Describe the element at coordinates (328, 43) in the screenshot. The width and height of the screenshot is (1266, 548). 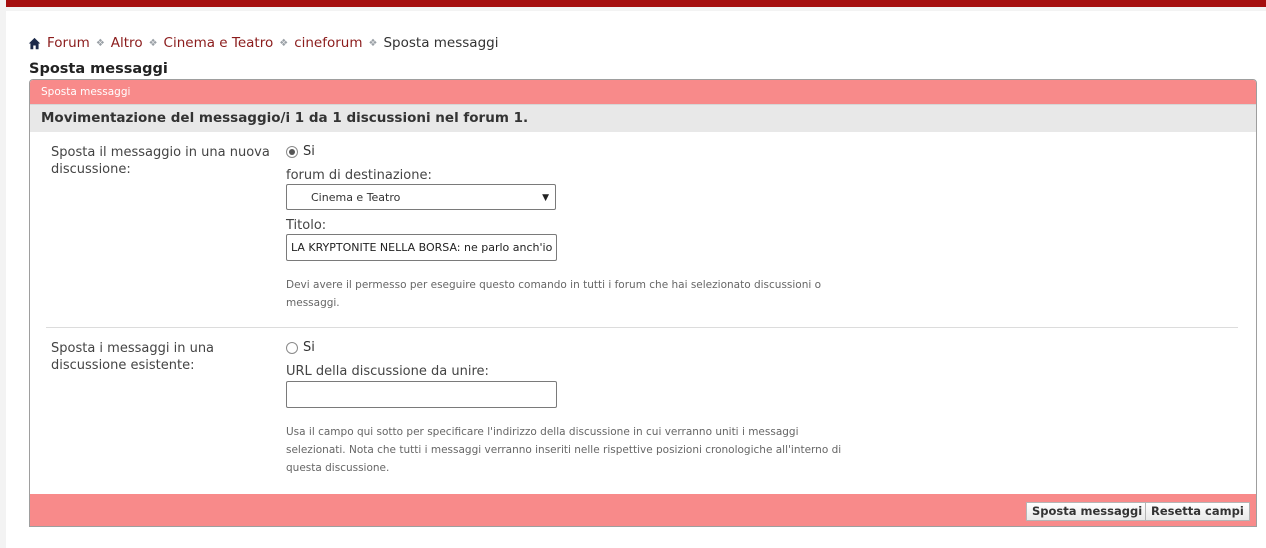
I see `breadcrumb-link-cineforum: cineforum` at that location.